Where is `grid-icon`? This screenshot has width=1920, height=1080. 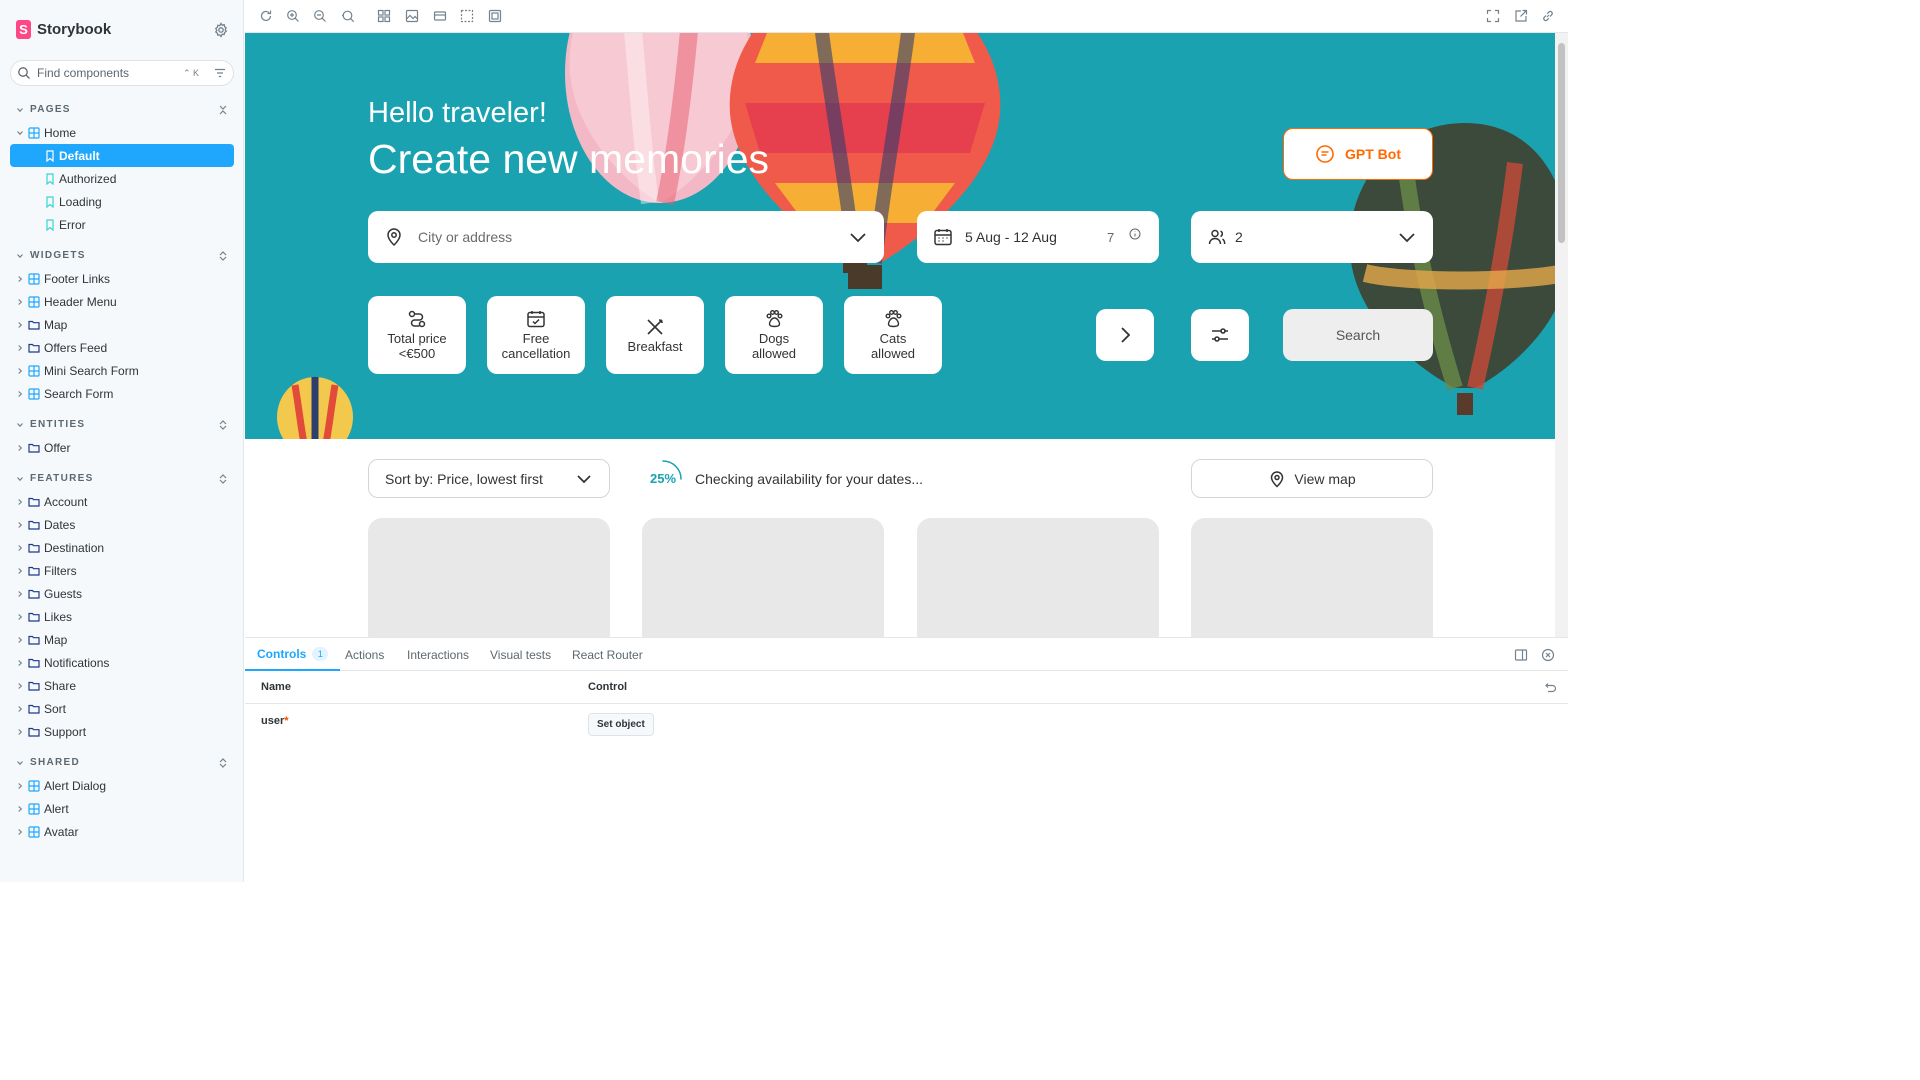
grid-icon is located at coordinates (384, 16).